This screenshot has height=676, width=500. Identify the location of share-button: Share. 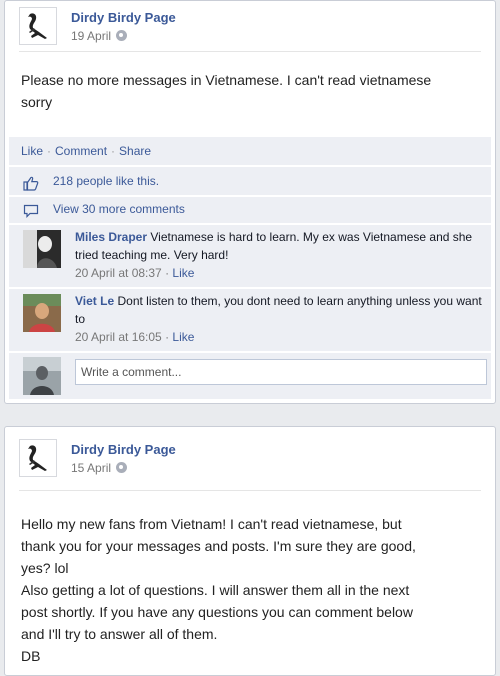
(135, 151).